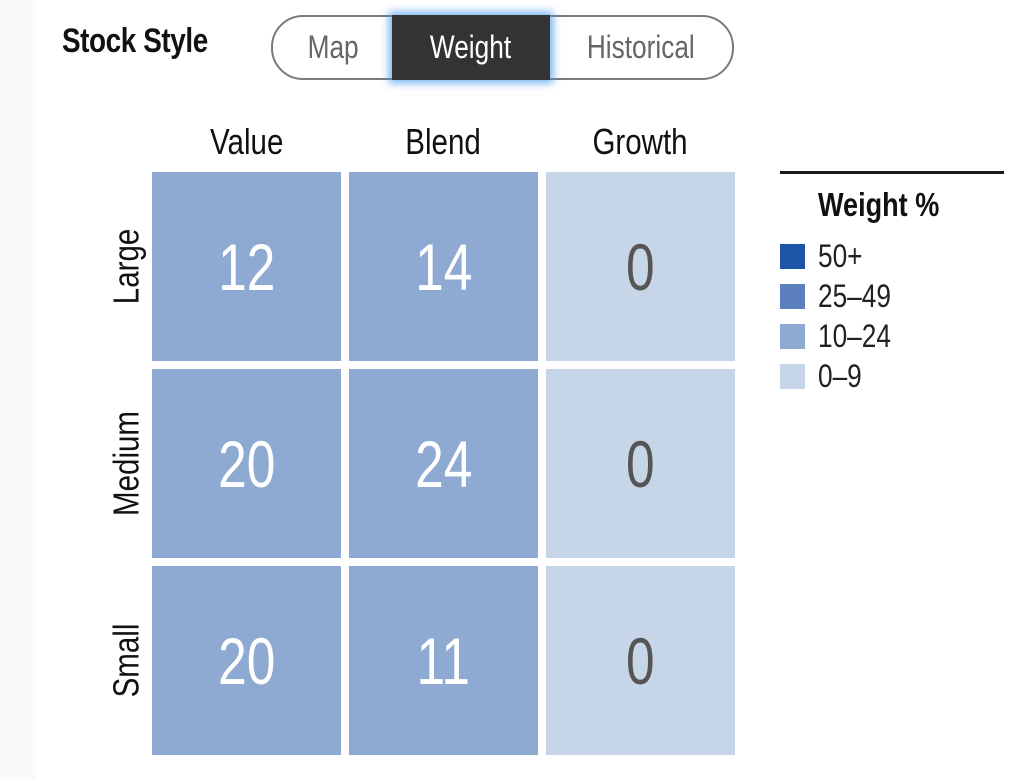 The image size is (1018, 780). What do you see at coordinates (854, 296) in the screenshot?
I see `legend-label: 25–49` at bounding box center [854, 296].